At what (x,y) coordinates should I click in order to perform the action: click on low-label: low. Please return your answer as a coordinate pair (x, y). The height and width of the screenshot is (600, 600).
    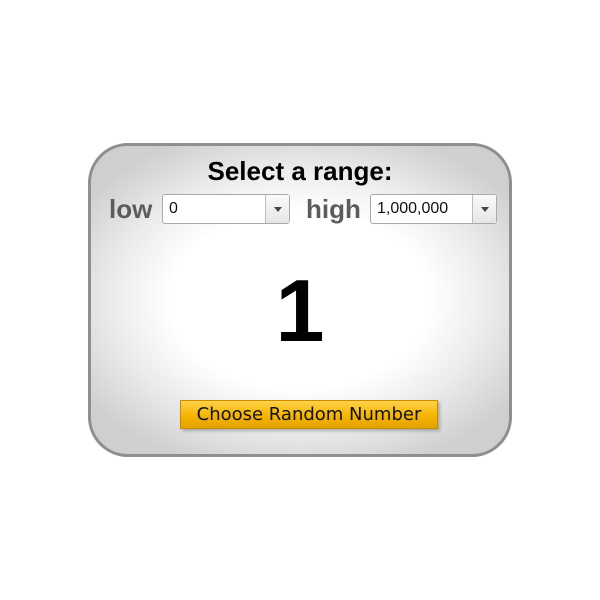
    Looking at the image, I should click on (131, 209).